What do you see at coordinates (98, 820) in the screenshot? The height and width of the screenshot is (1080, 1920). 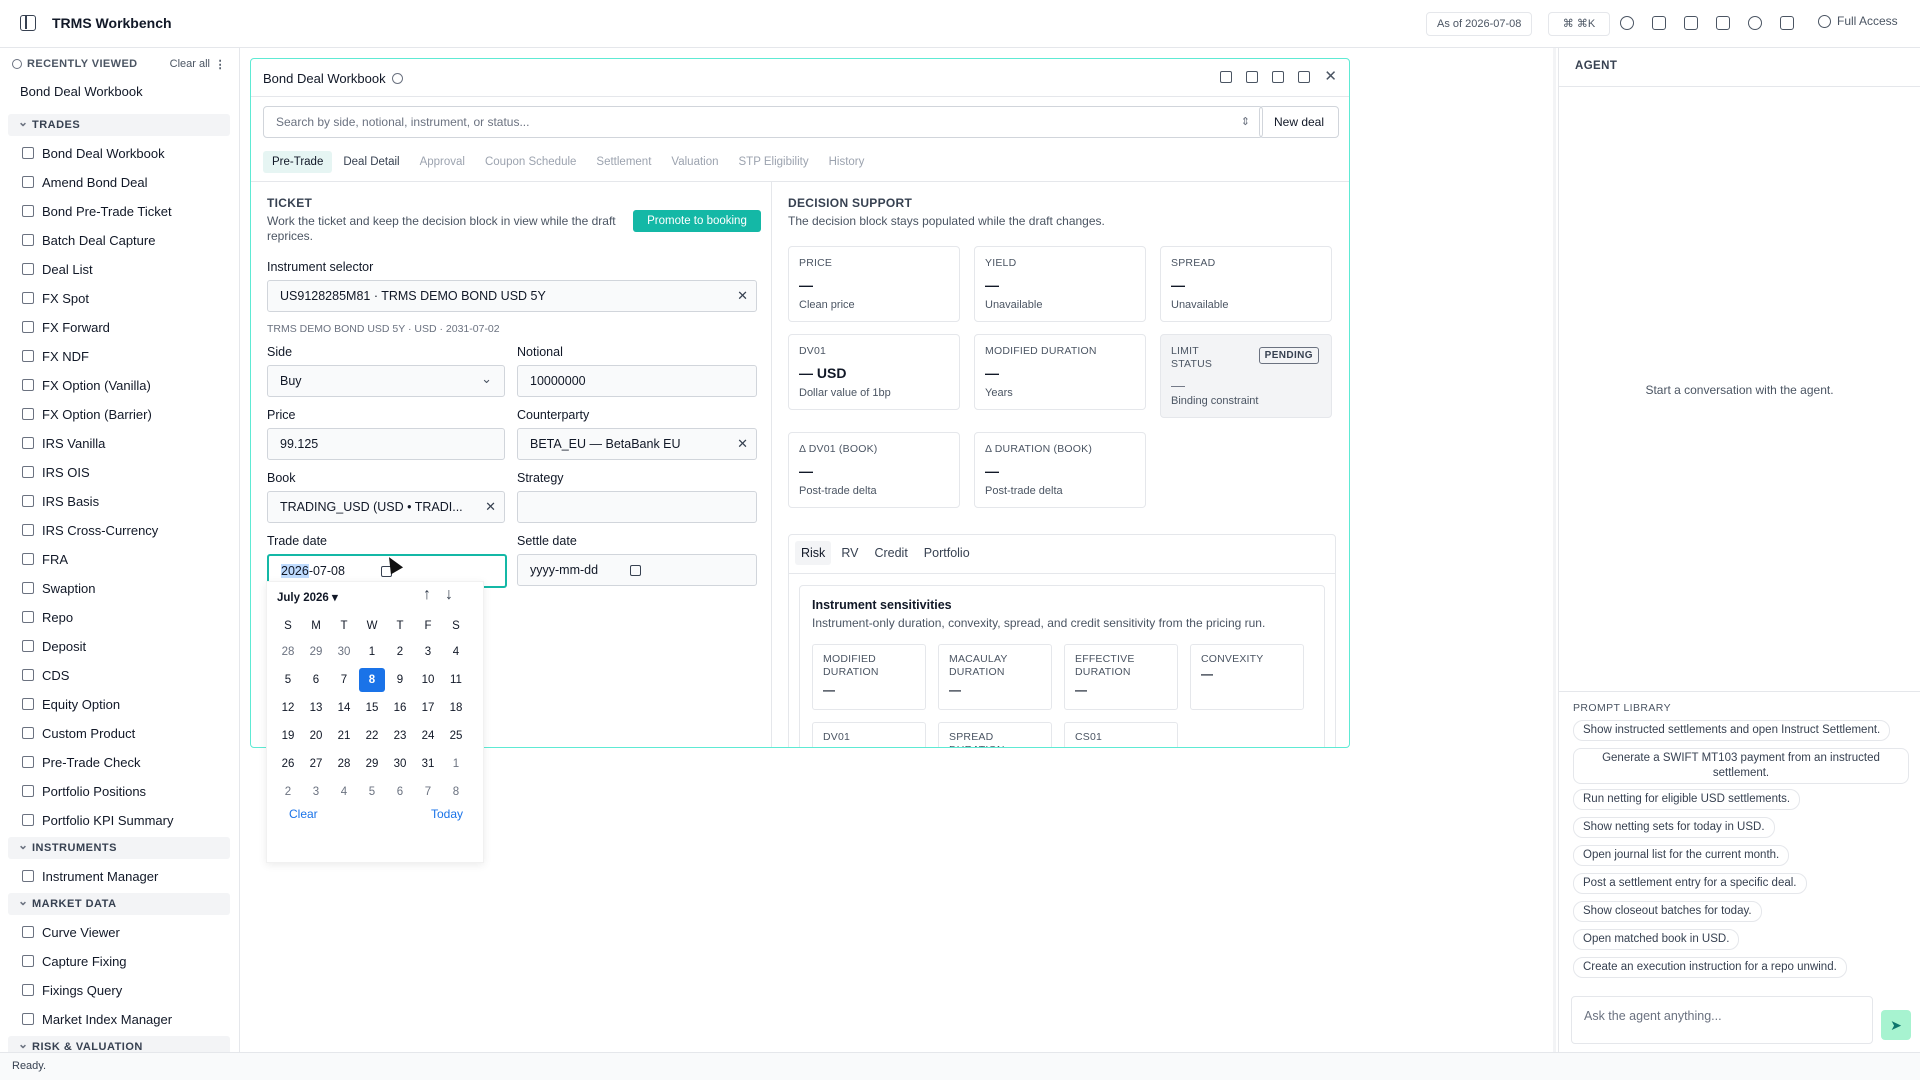 I see `sidebar-item: Portfolio KPI Summary` at bounding box center [98, 820].